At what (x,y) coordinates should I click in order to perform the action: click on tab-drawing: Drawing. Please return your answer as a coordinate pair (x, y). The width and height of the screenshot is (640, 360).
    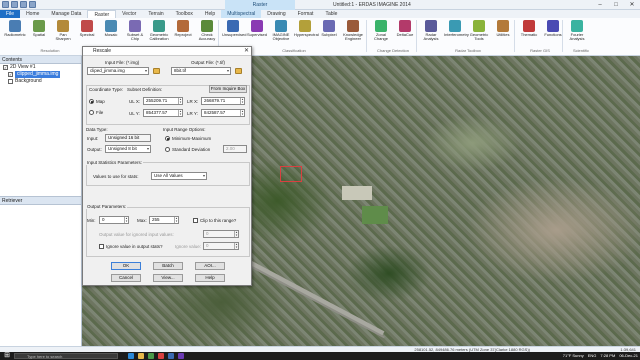
    Looking at the image, I should click on (276, 14).